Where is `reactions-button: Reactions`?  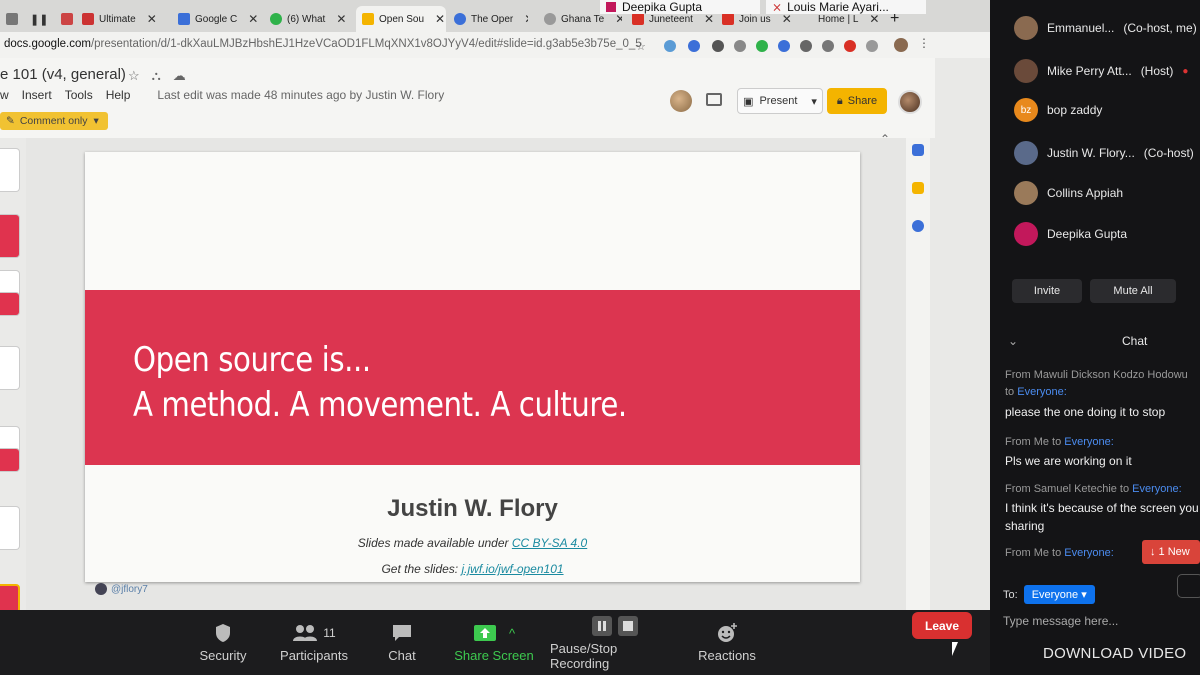 reactions-button: Reactions is located at coordinates (727, 642).